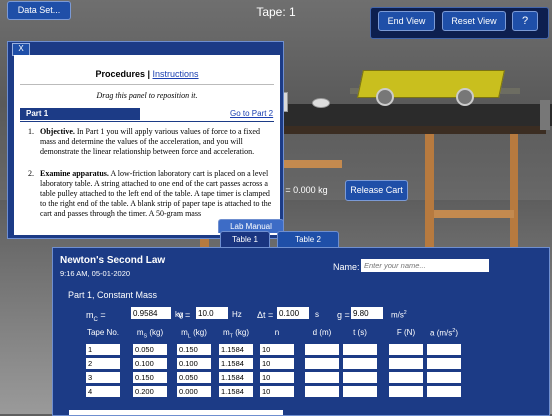 This screenshot has height=416, width=552. Describe the element at coordinates (245, 239) in the screenshot. I see `tab-table-1: Table 1` at that location.